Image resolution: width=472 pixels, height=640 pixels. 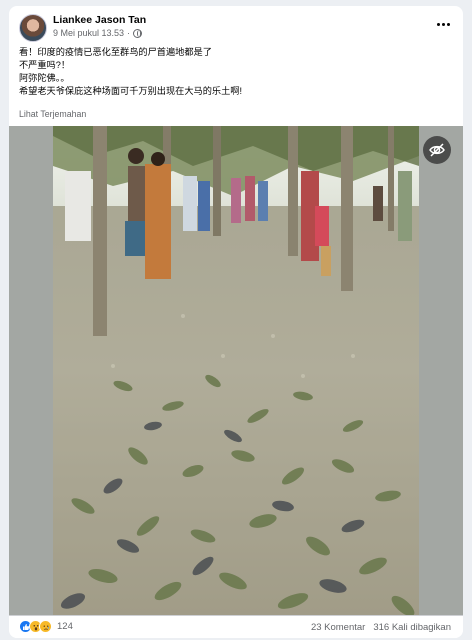 I want to click on reactions-summary: 124, so click(x=46, y=626).